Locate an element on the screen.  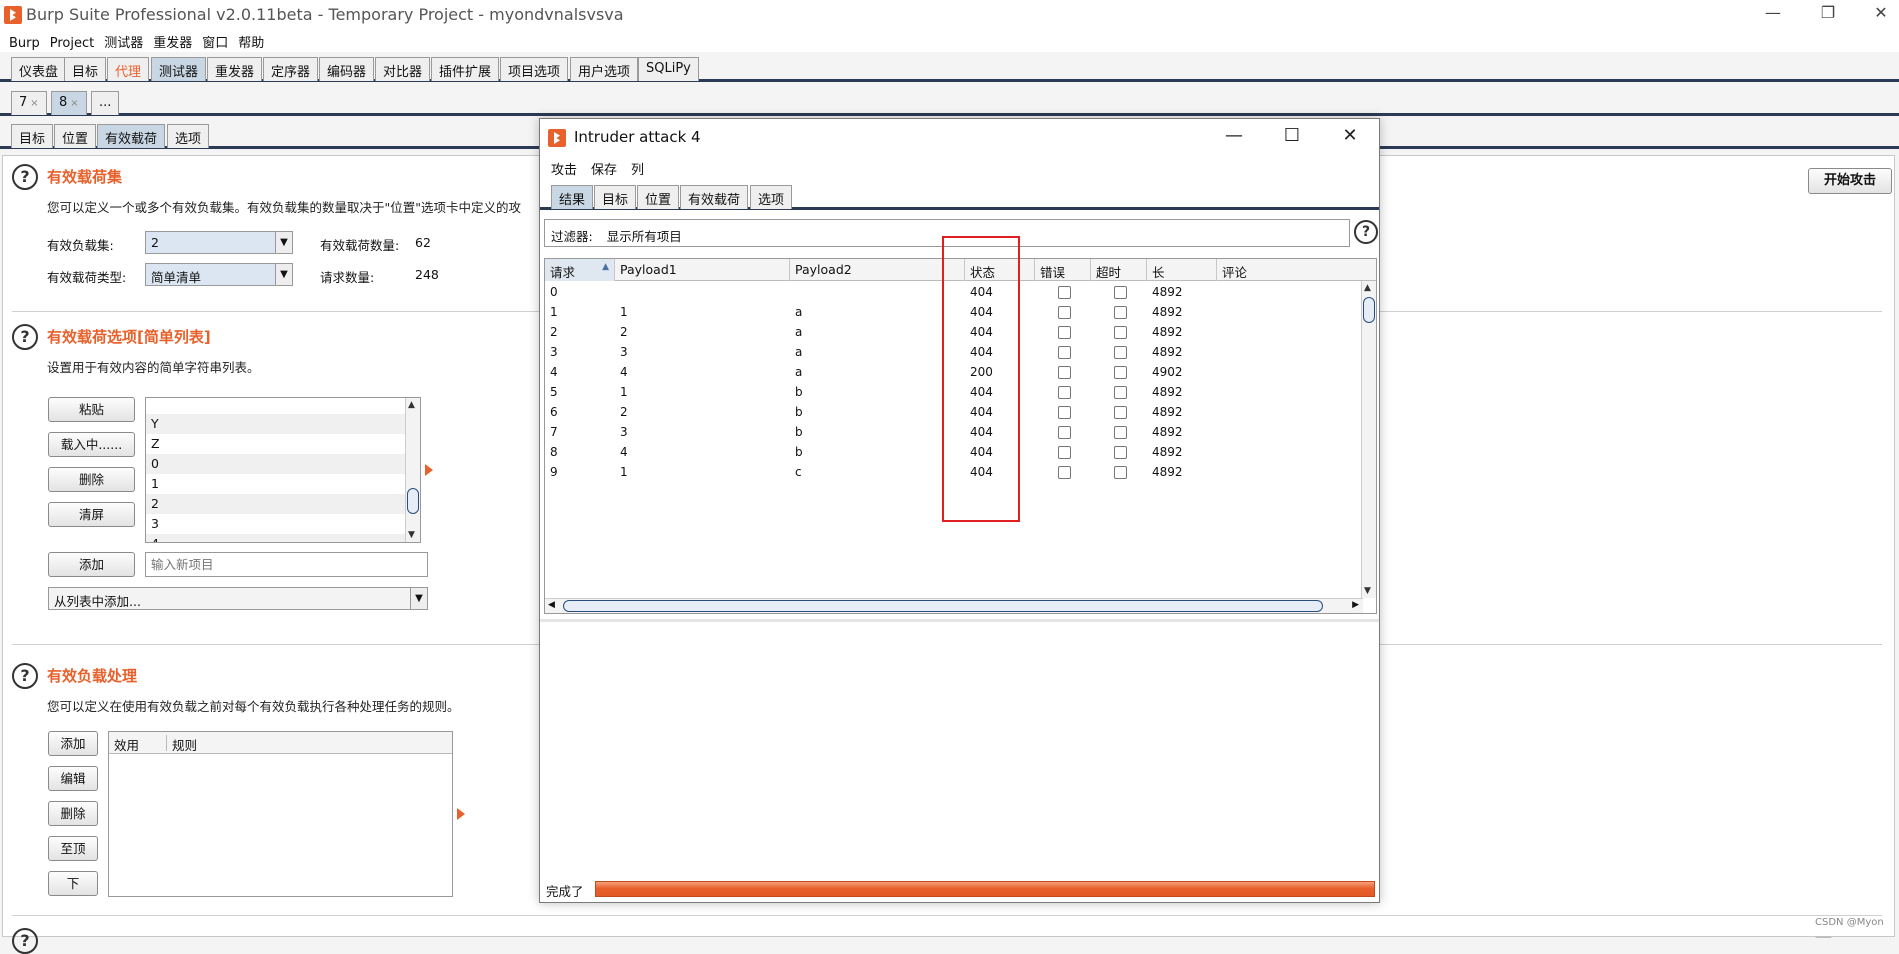
processing-rules-table: 效用 规则 is located at coordinates (280, 814).